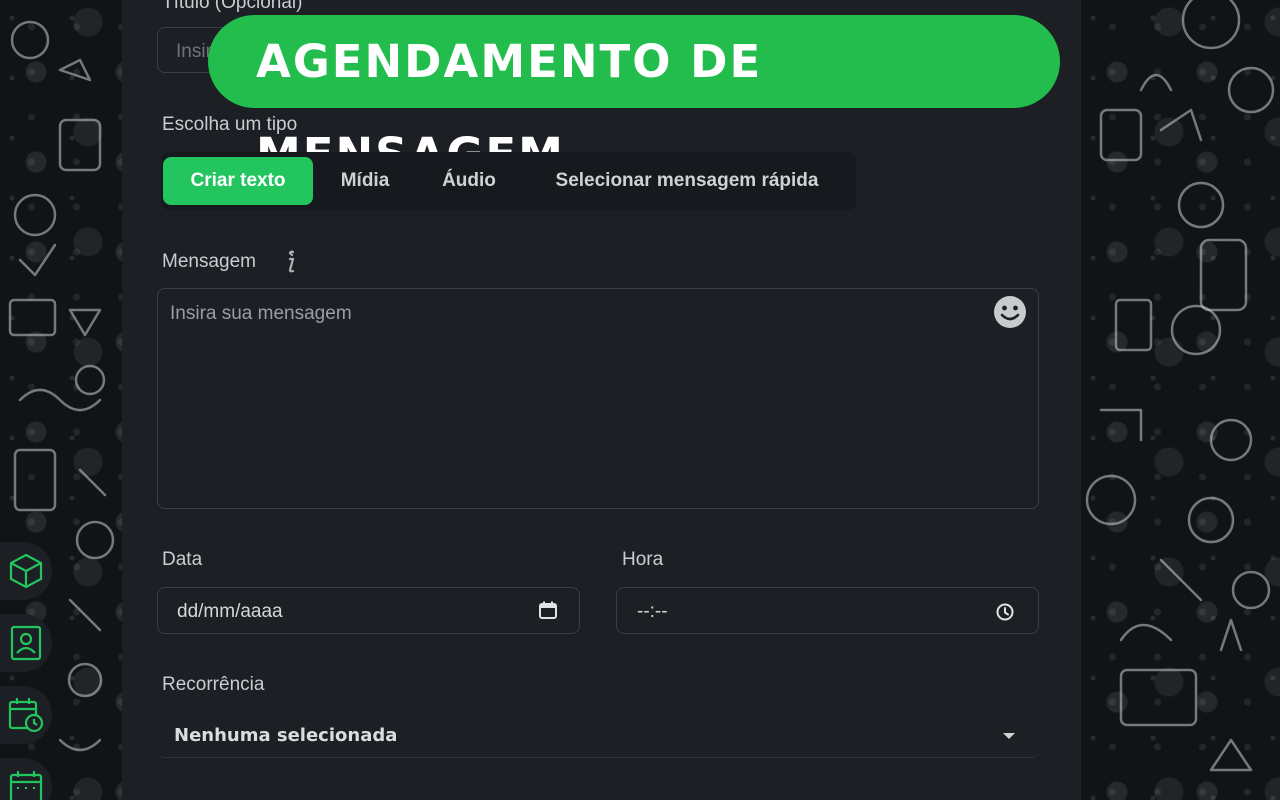 The image size is (1280, 800). What do you see at coordinates (26, 715) in the screenshot?
I see `calendar-clock-icon` at bounding box center [26, 715].